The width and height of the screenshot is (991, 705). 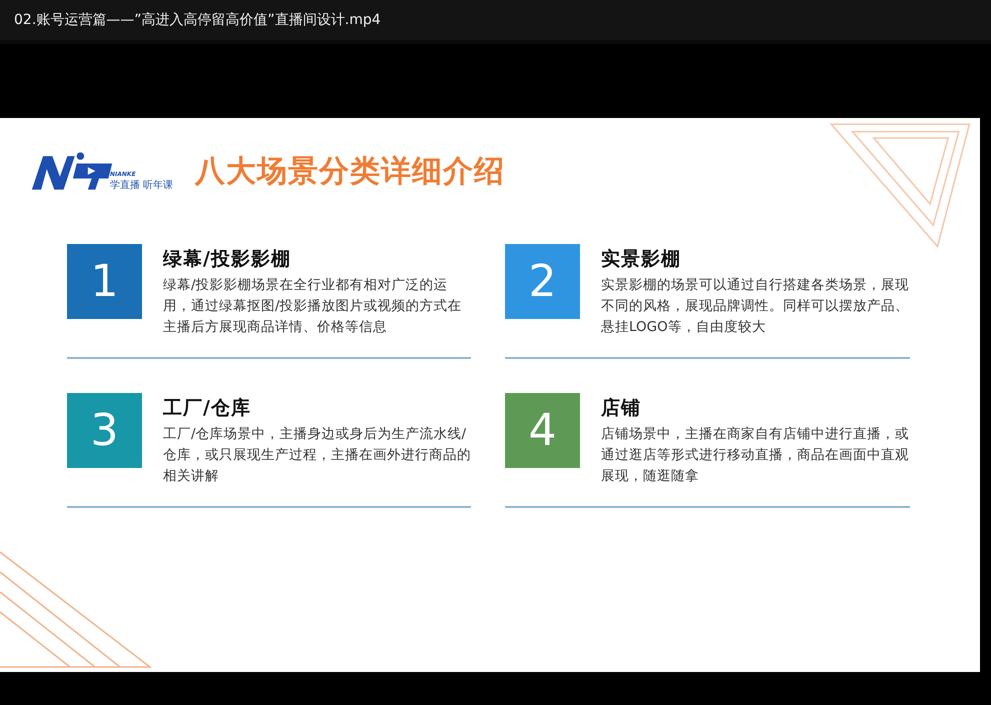 I want to click on scene-description: 实景影棚的场景可以通过自行搭建各类场景，展现不同的风格，展现品牌调性。同样可以摆放产品、悬挂LOGO等，自由度较大, so click(x=755, y=306).